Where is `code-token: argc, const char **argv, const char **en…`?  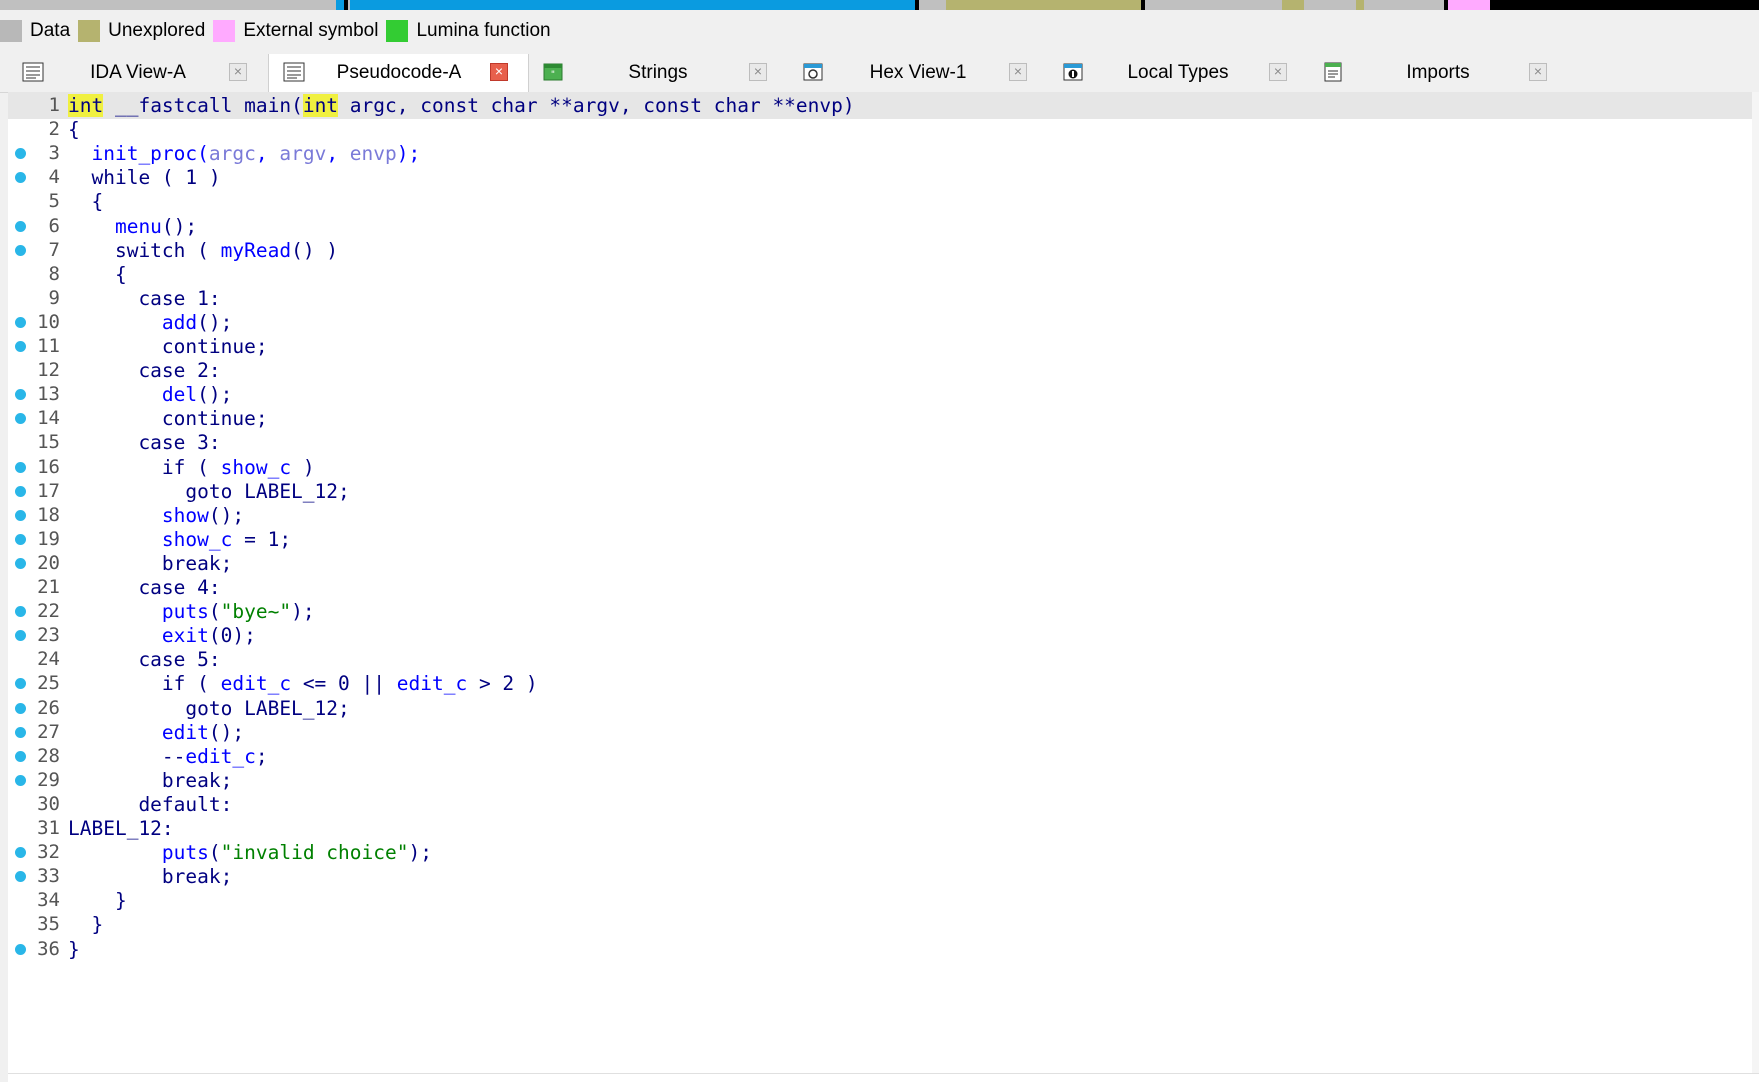
code-token: argc, const char **argv, const char **en… is located at coordinates (596, 105).